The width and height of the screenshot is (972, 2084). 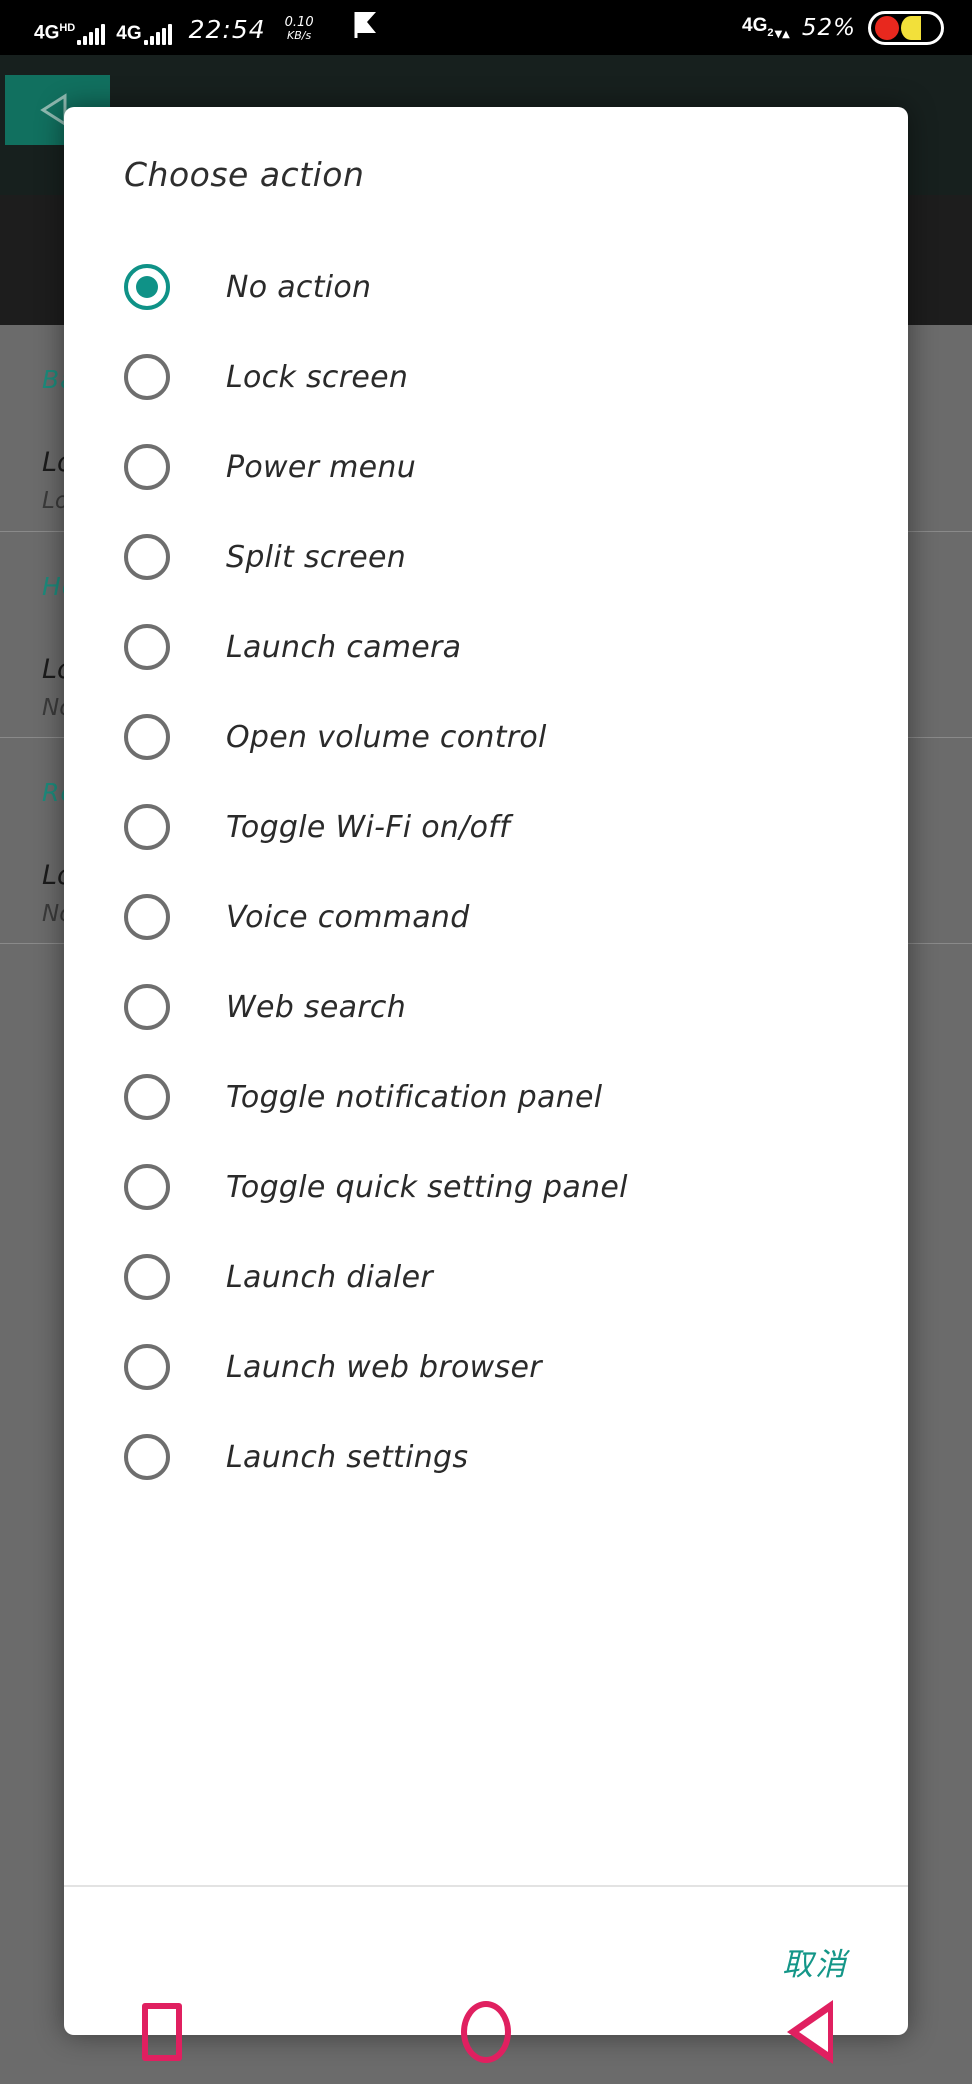 I want to click on action-option-label: Voice command, so click(x=348, y=917).